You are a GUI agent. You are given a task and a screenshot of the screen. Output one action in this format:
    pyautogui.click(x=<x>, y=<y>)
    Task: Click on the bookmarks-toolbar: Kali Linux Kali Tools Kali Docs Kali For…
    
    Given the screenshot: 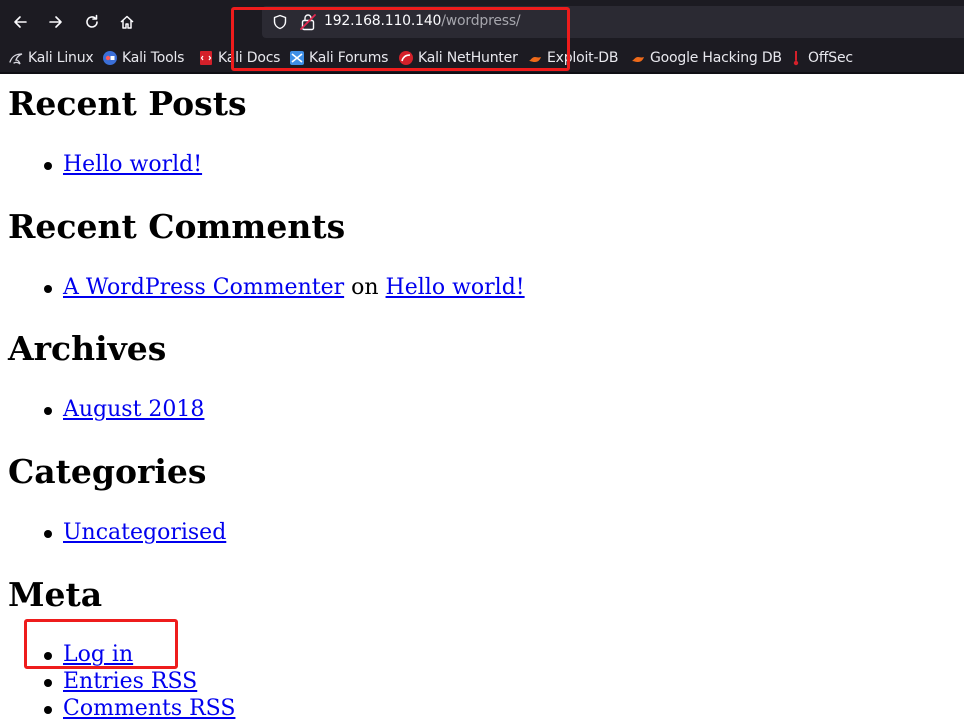 What is the action you would take?
    pyautogui.click(x=482, y=58)
    